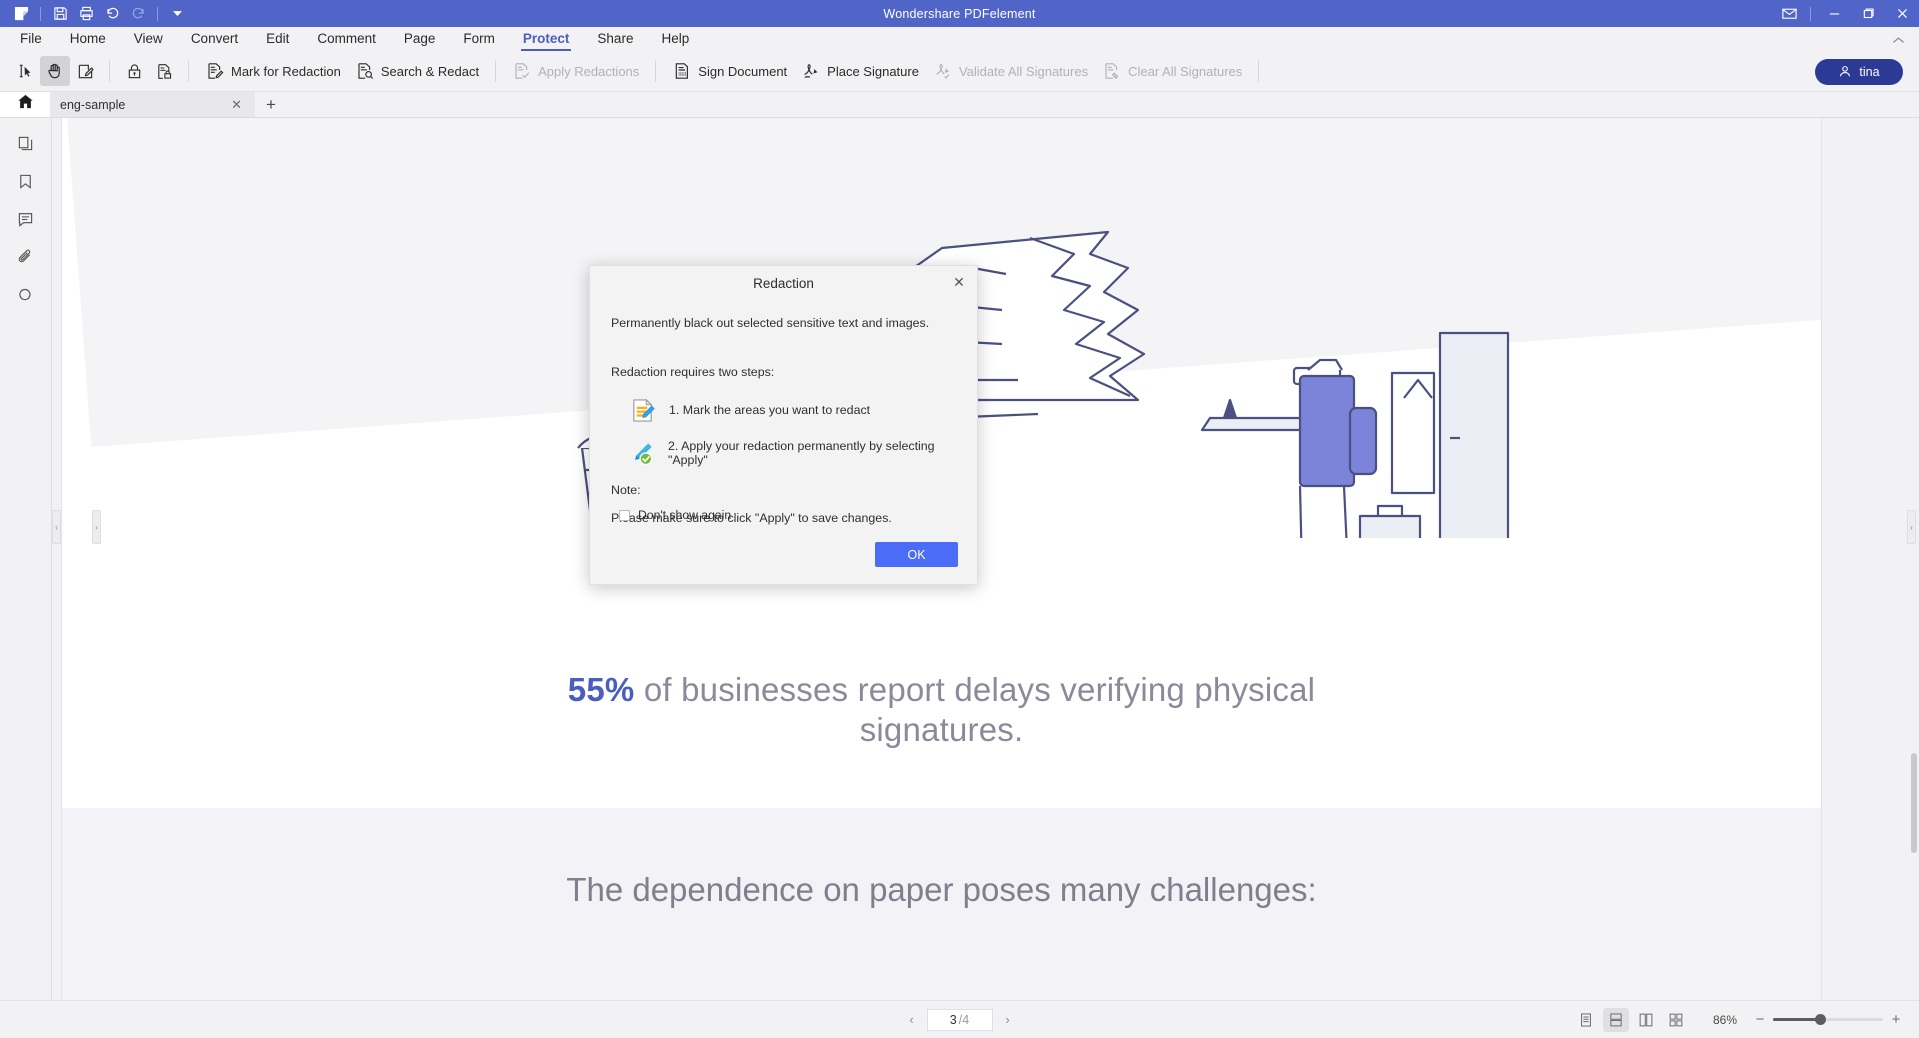 This screenshot has height=1038, width=1919. I want to click on search-redact-icon, so click(365, 71).